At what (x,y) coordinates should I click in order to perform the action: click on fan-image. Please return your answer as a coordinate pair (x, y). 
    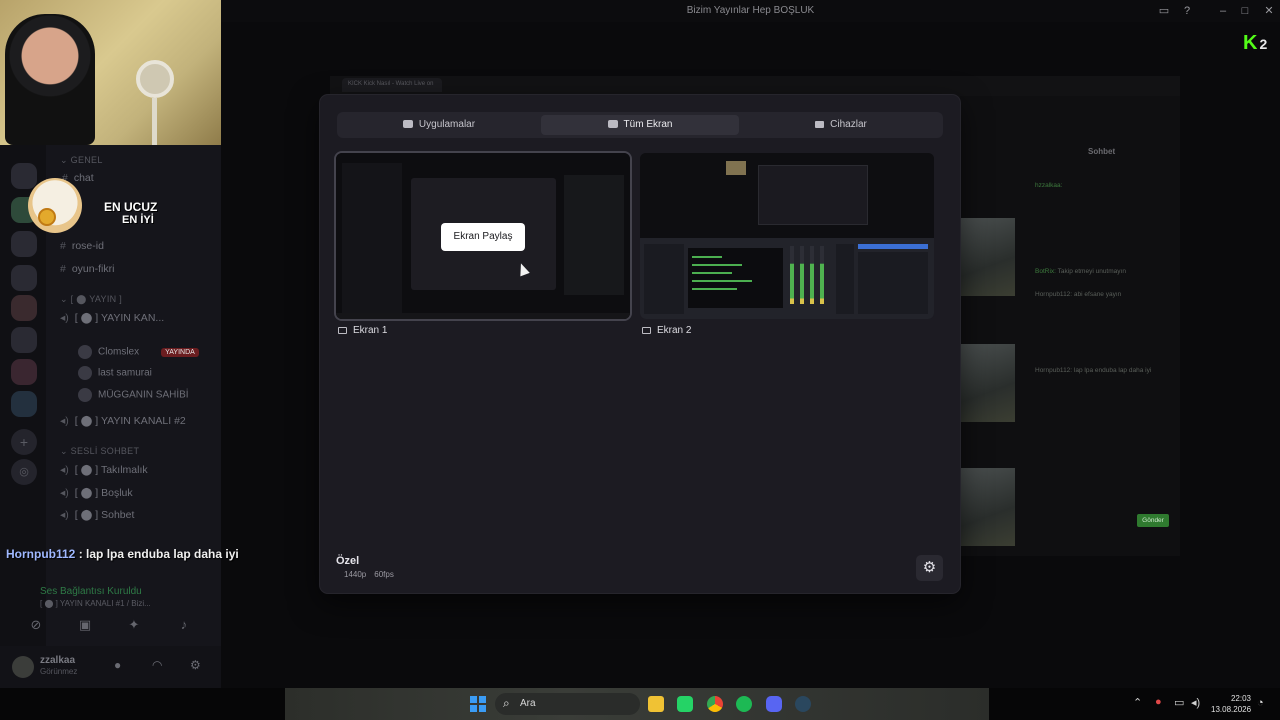
    Looking at the image, I should click on (155, 79).